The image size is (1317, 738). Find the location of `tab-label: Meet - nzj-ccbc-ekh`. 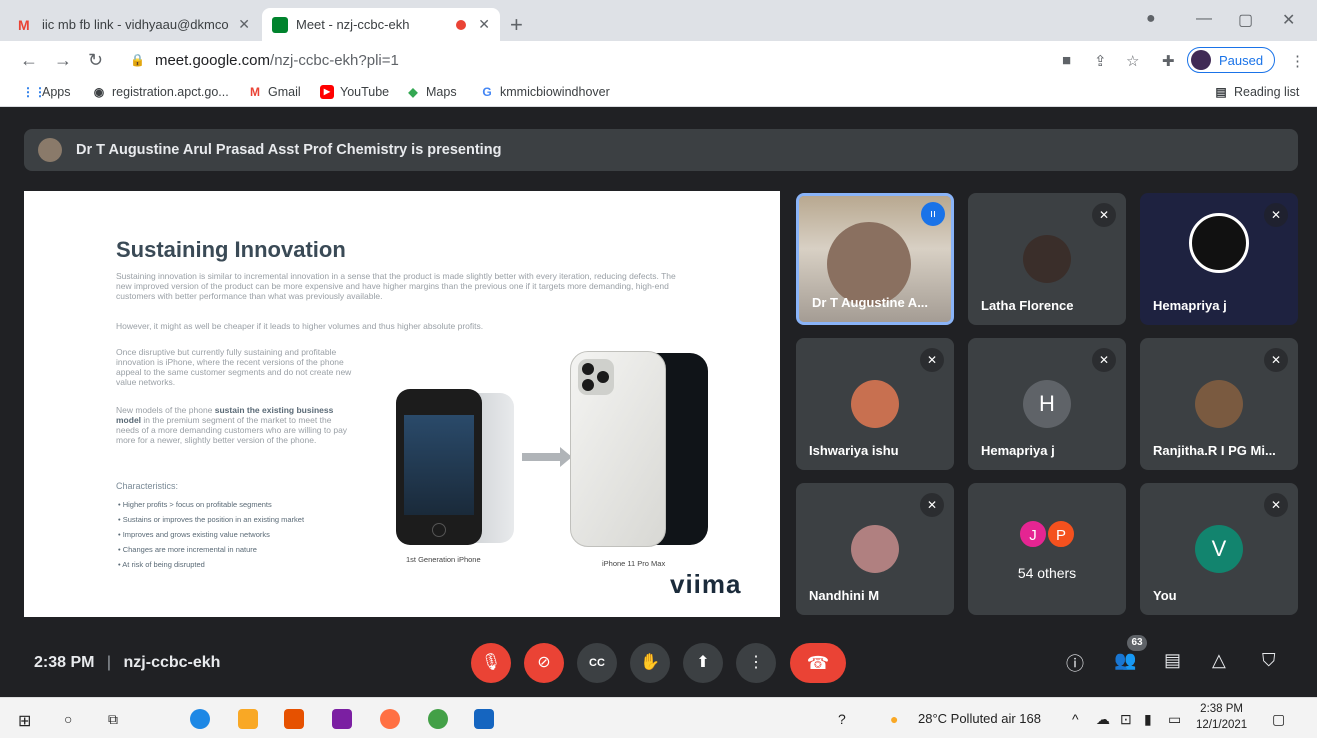

tab-label: Meet - nzj-ccbc-ekh is located at coordinates (353, 24).